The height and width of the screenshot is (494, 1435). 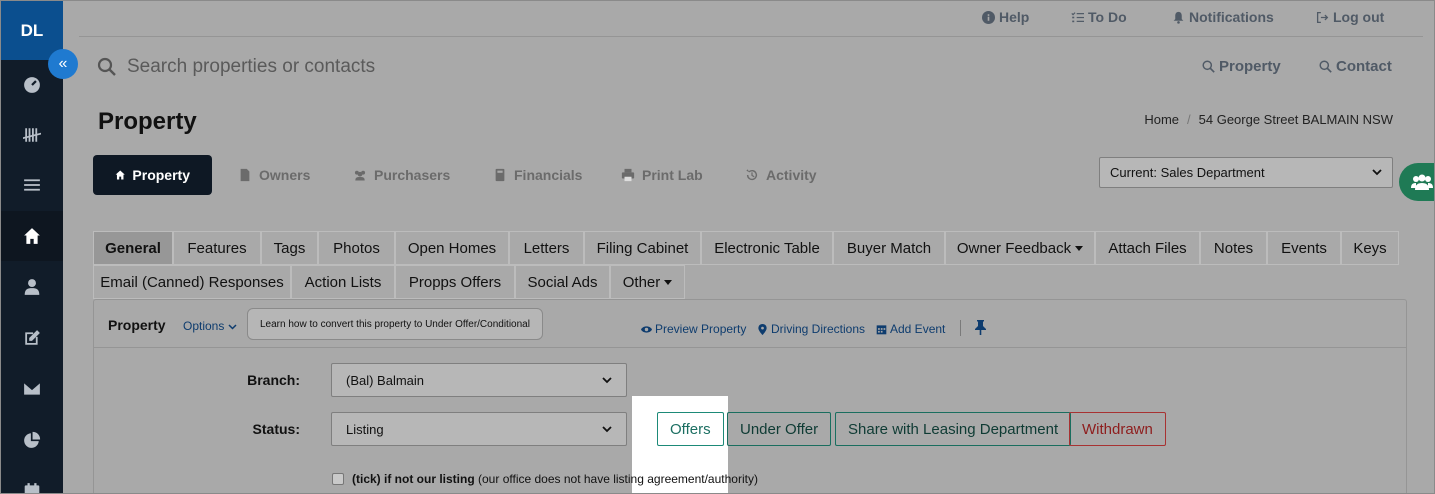 What do you see at coordinates (1178, 17) in the screenshot?
I see `bell-icon` at bounding box center [1178, 17].